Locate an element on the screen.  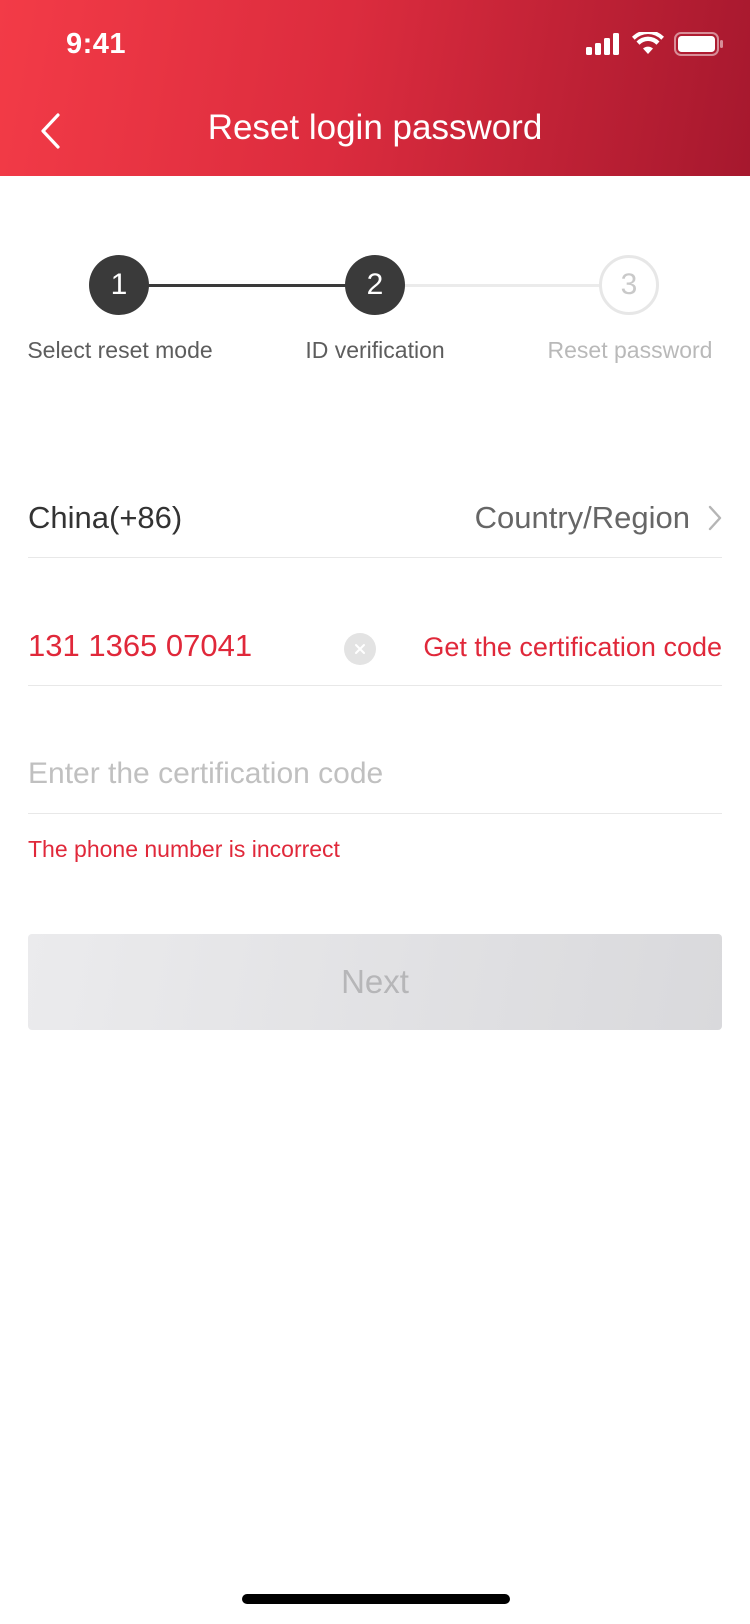
wifi-icon is located at coordinates (648, 43).